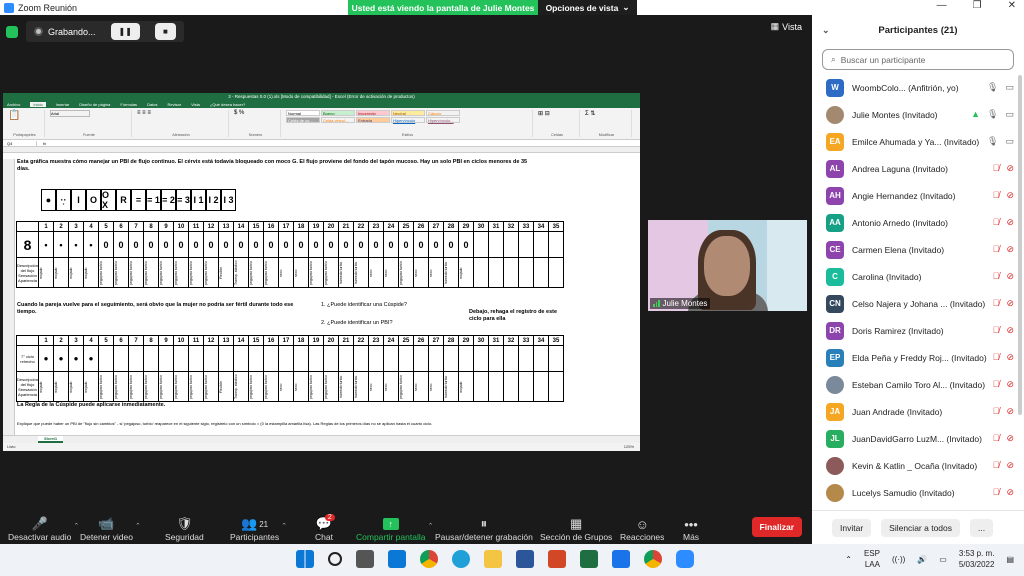 The height and width of the screenshot is (576, 1024). I want to click on minimize-button: —, so click(942, 5).